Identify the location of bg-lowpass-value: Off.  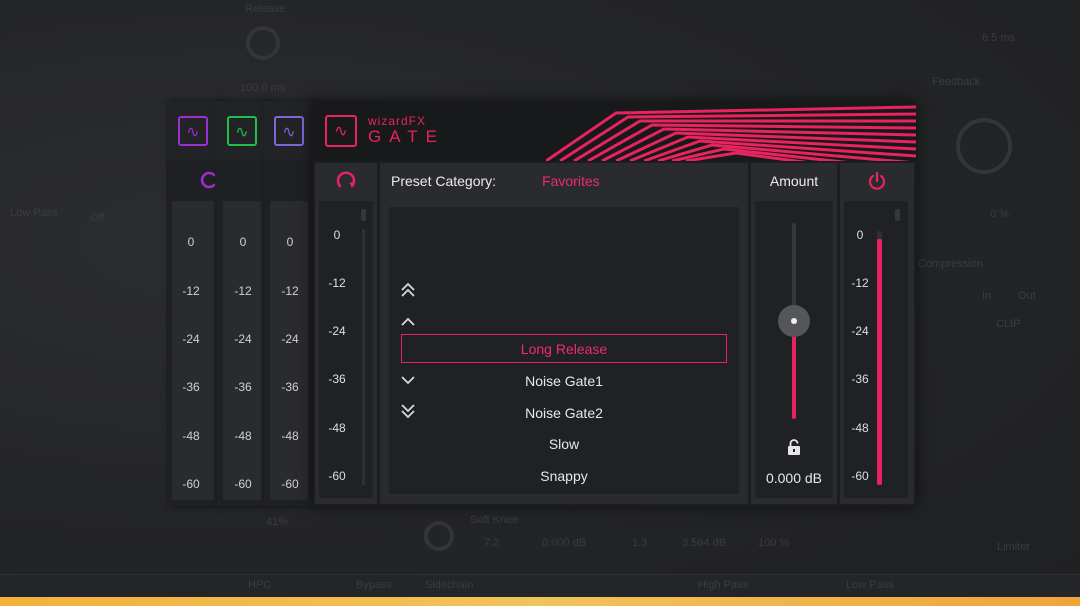
(97, 218).